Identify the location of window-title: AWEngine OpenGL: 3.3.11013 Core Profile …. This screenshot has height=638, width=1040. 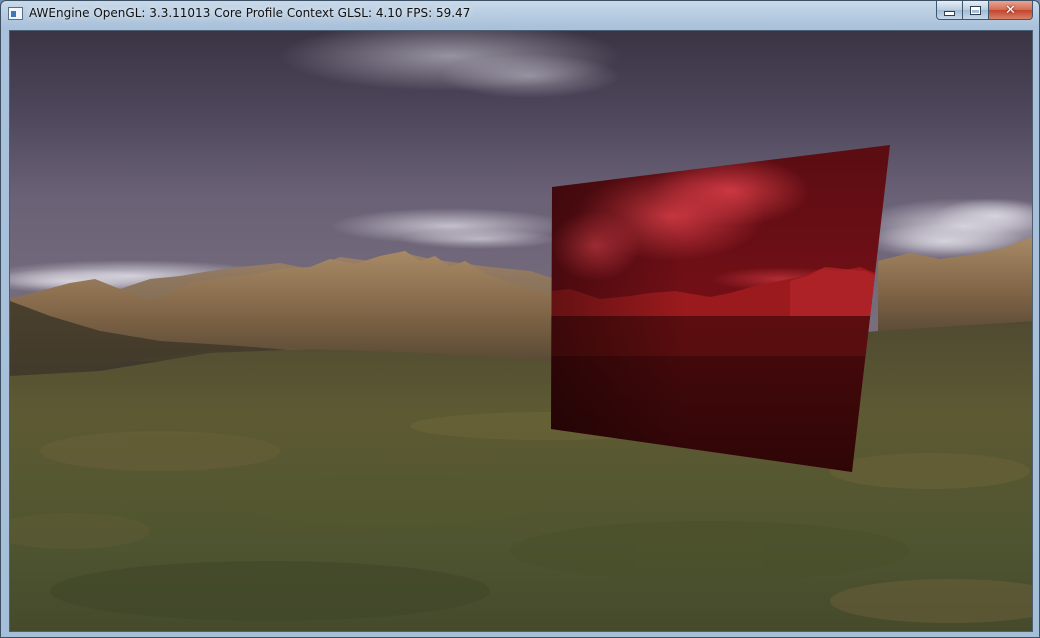
(250, 13).